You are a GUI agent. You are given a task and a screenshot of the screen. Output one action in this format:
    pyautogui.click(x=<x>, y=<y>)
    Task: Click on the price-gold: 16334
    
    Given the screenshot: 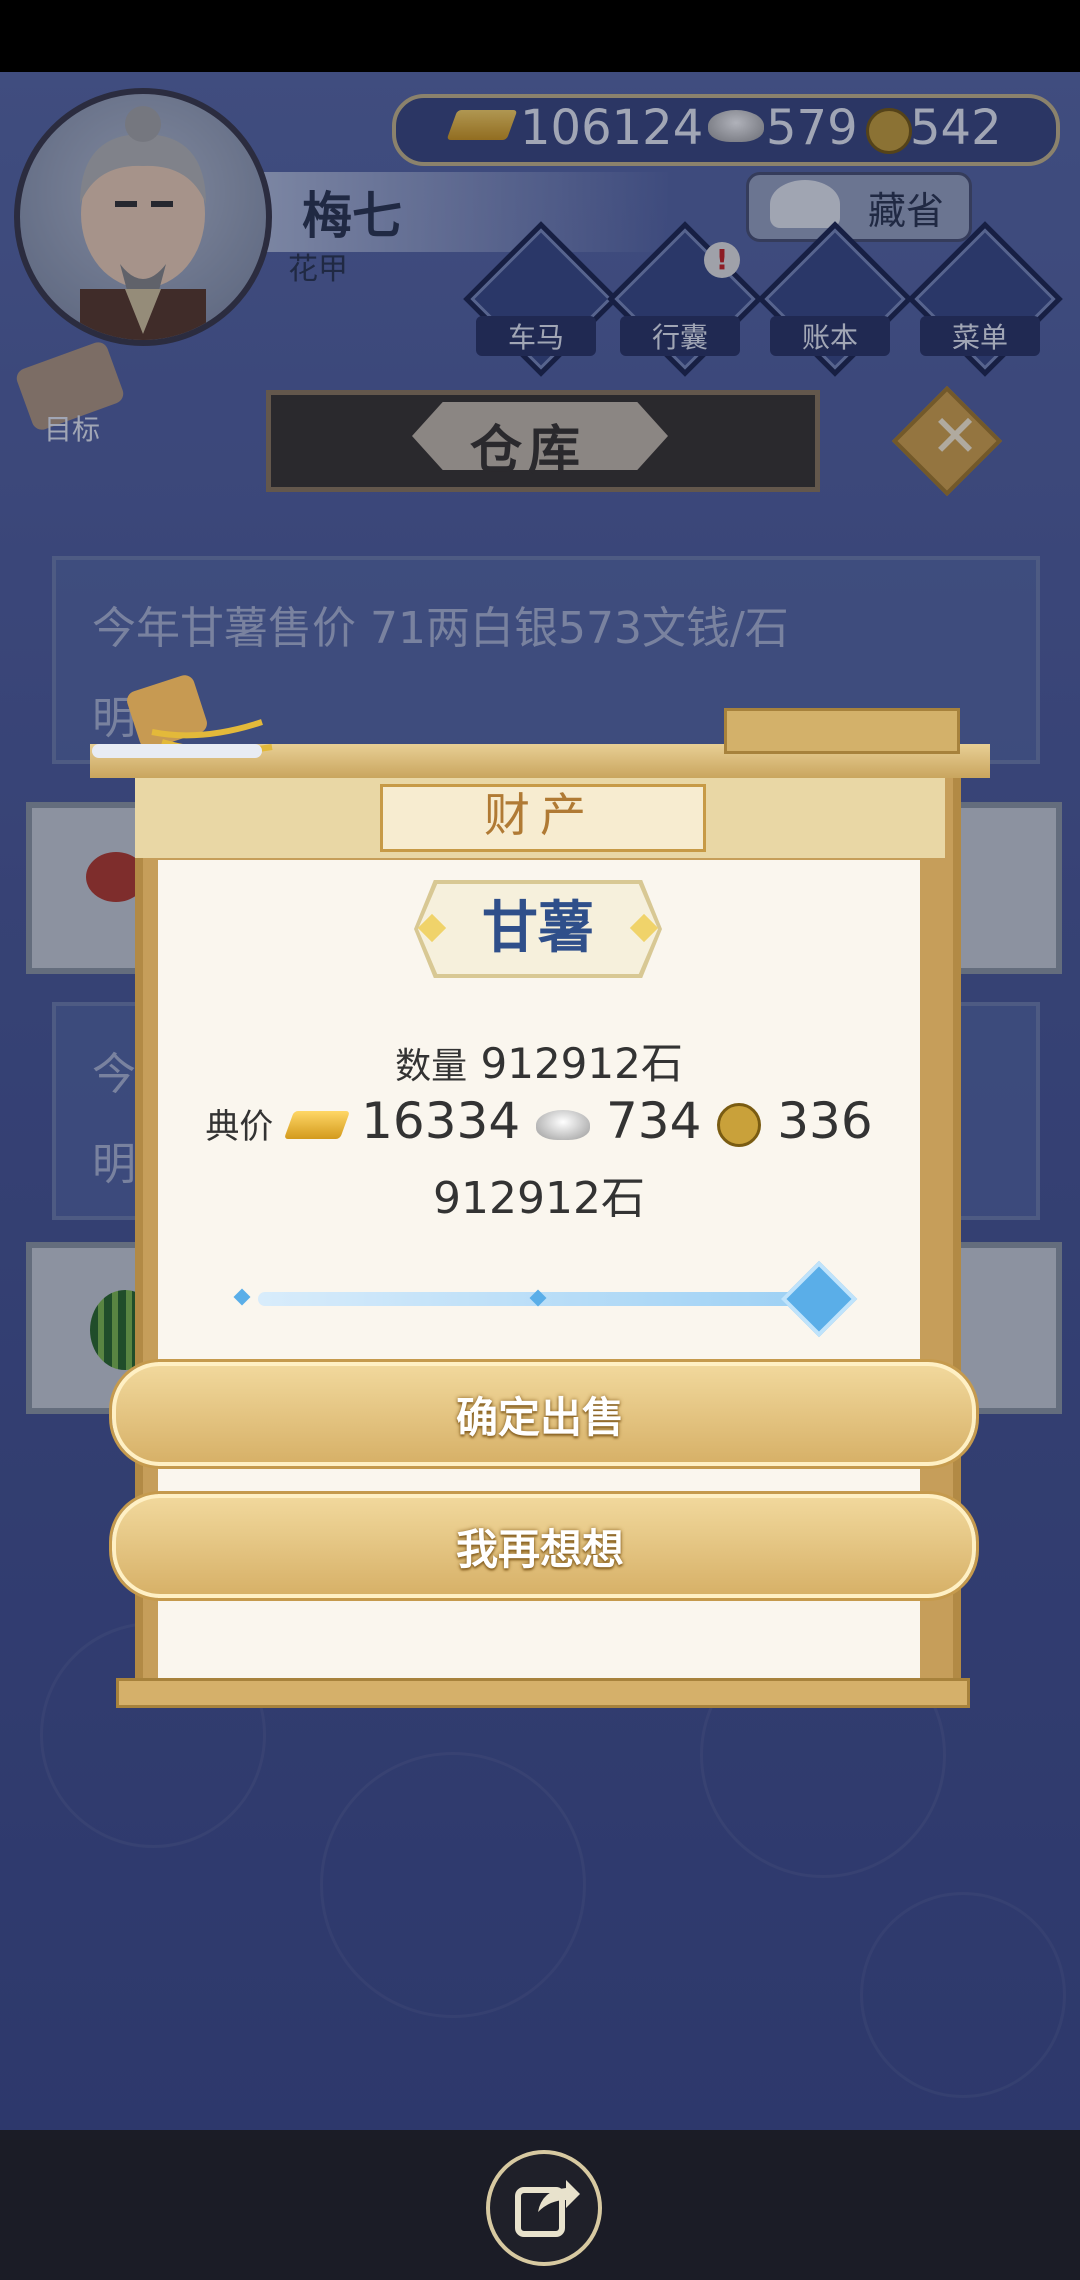 What is the action you would take?
    pyautogui.click(x=441, y=1121)
    